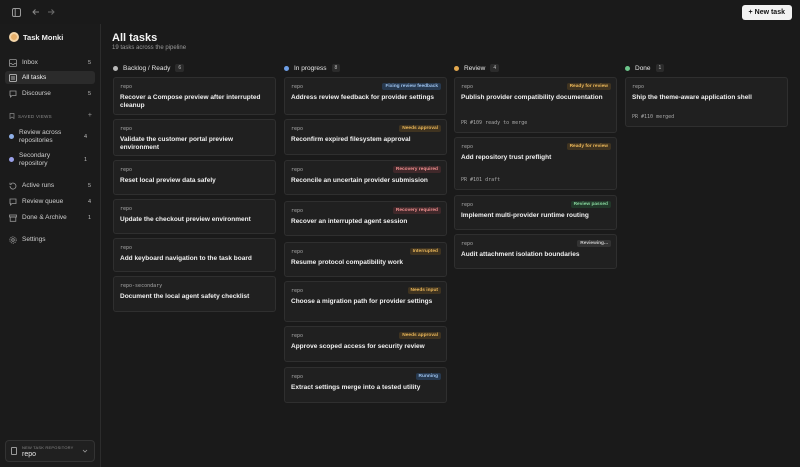 The image size is (800, 467). I want to click on sidebar-item-active-runs: Active runs 5, so click(50, 185).